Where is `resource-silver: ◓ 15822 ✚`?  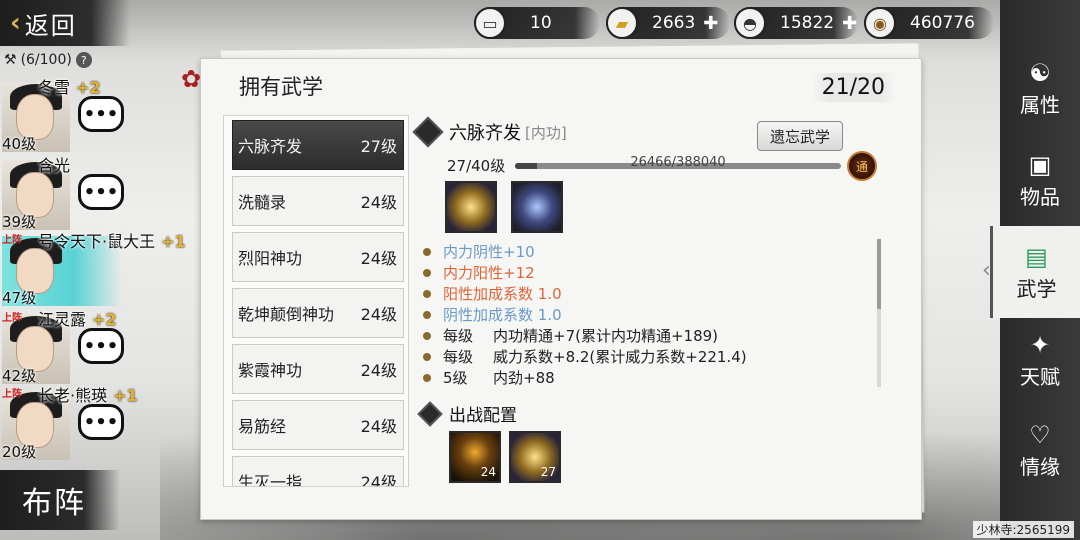
resource-silver: ◓ 15822 ✚ is located at coordinates (796, 23).